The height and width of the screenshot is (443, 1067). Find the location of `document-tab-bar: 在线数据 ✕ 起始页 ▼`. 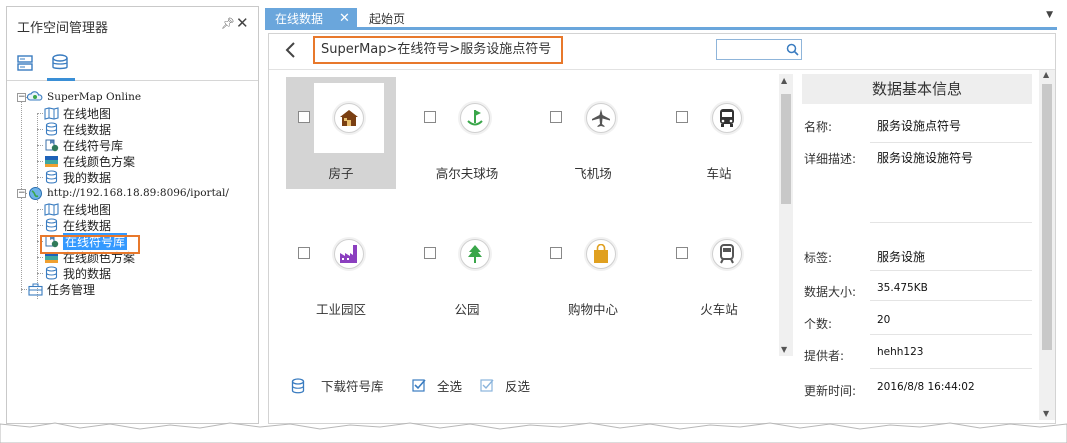

document-tab-bar: 在线数据 ✕ 起始页 ▼ is located at coordinates (661, 19).